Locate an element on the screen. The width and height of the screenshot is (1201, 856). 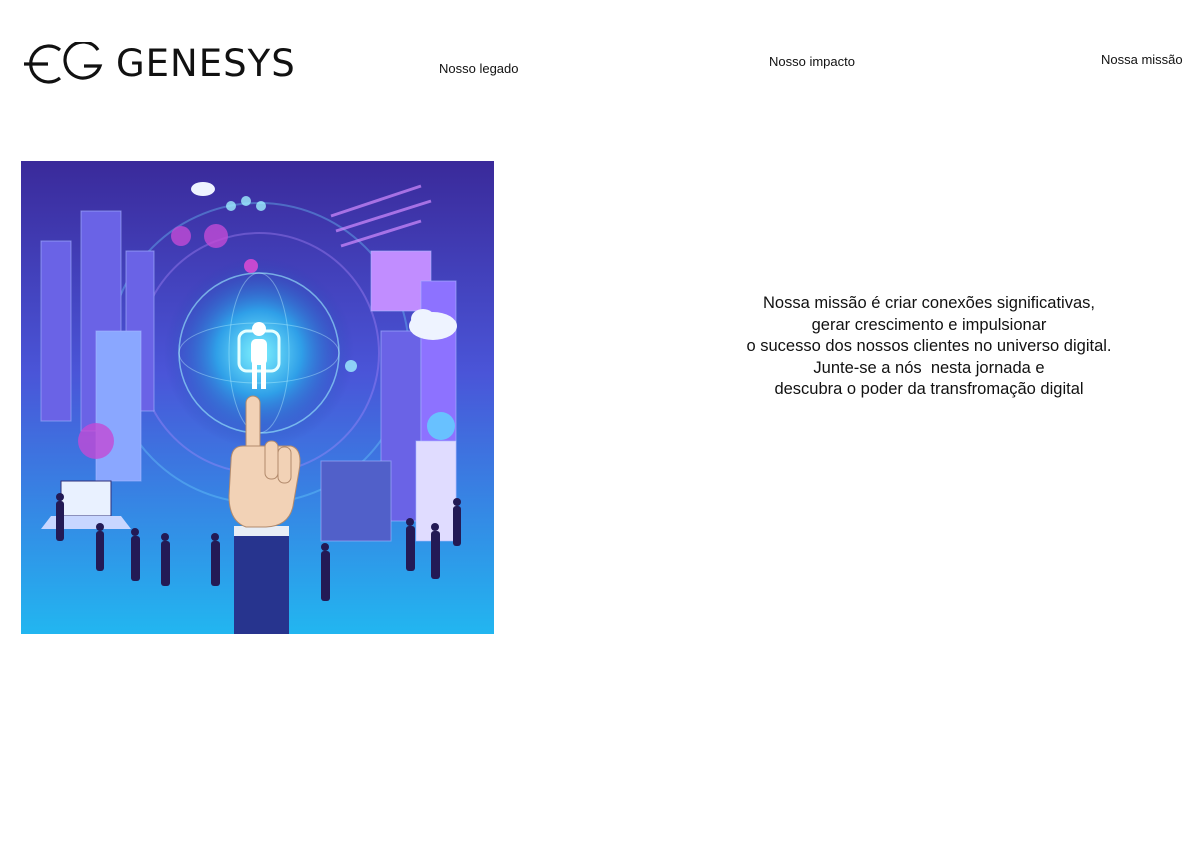
brand-logo: GENESYS is located at coordinates (158, 64).